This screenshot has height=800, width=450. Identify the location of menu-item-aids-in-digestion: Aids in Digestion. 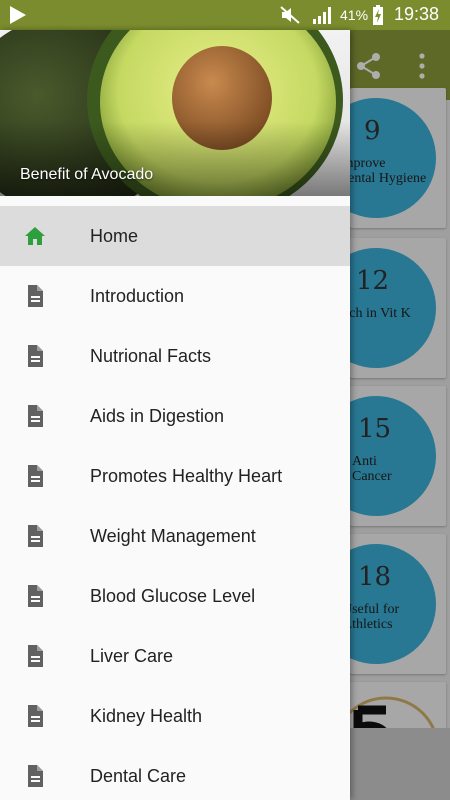
(175, 416).